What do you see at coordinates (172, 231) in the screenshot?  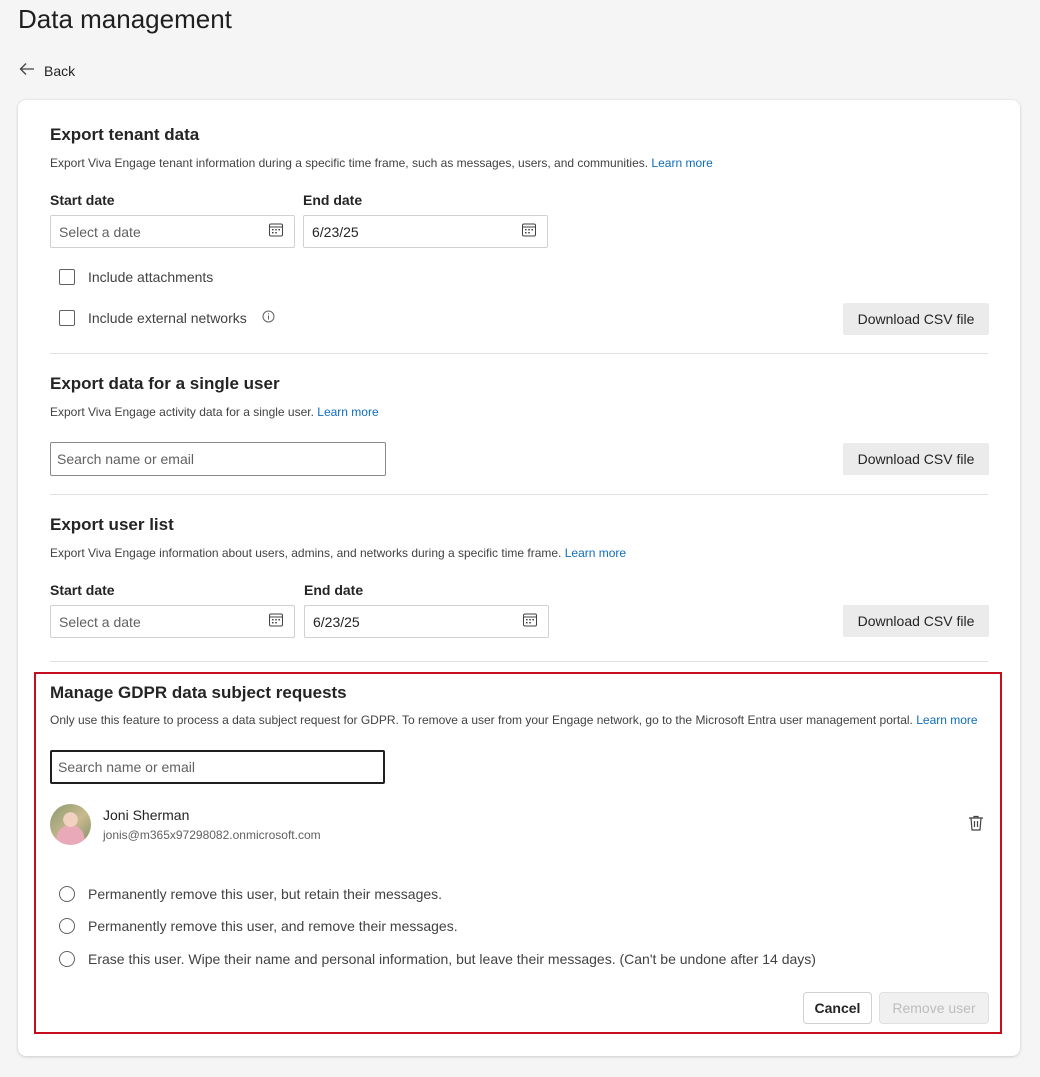 I see `tenant-start-date-picker: Select a date` at bounding box center [172, 231].